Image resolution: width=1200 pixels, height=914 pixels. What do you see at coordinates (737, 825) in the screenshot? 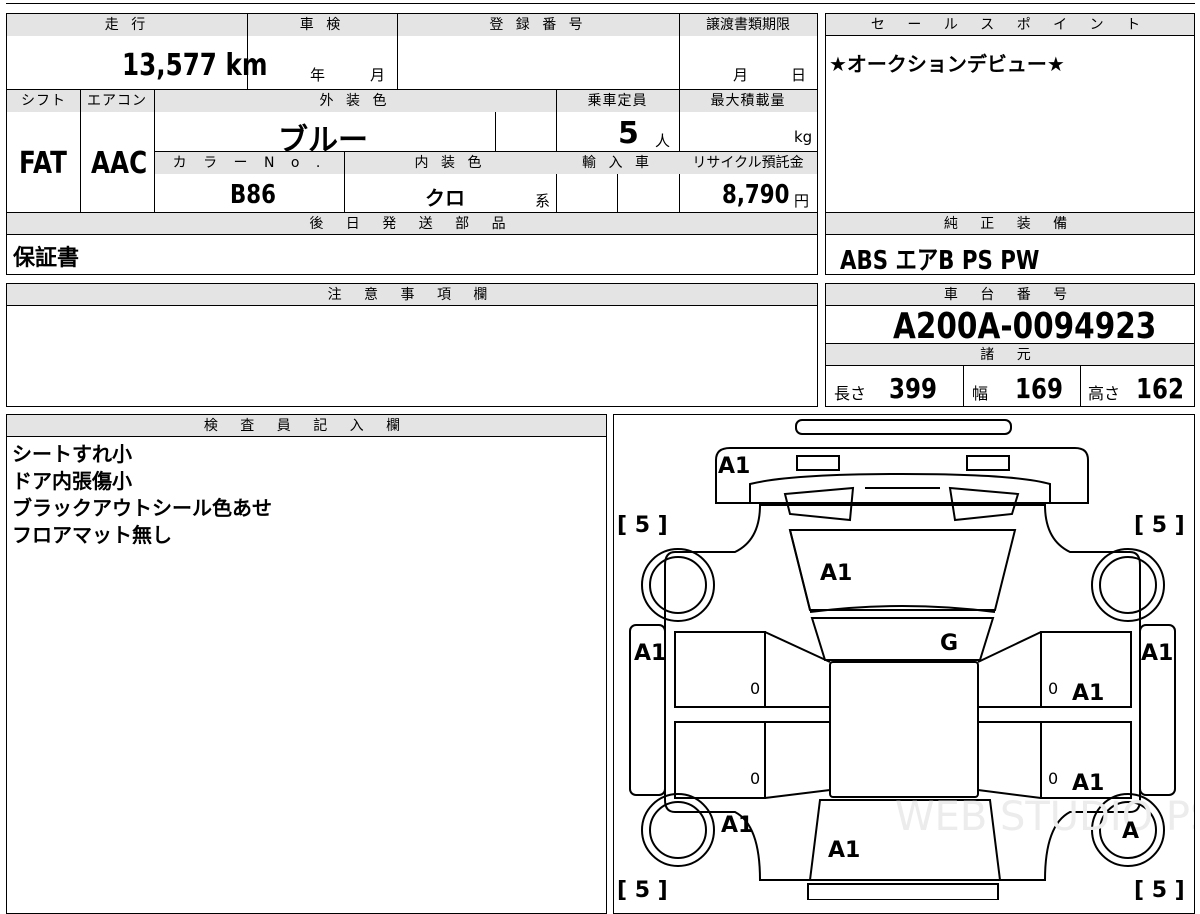
I see `mark-left-fender: A1` at bounding box center [737, 825].